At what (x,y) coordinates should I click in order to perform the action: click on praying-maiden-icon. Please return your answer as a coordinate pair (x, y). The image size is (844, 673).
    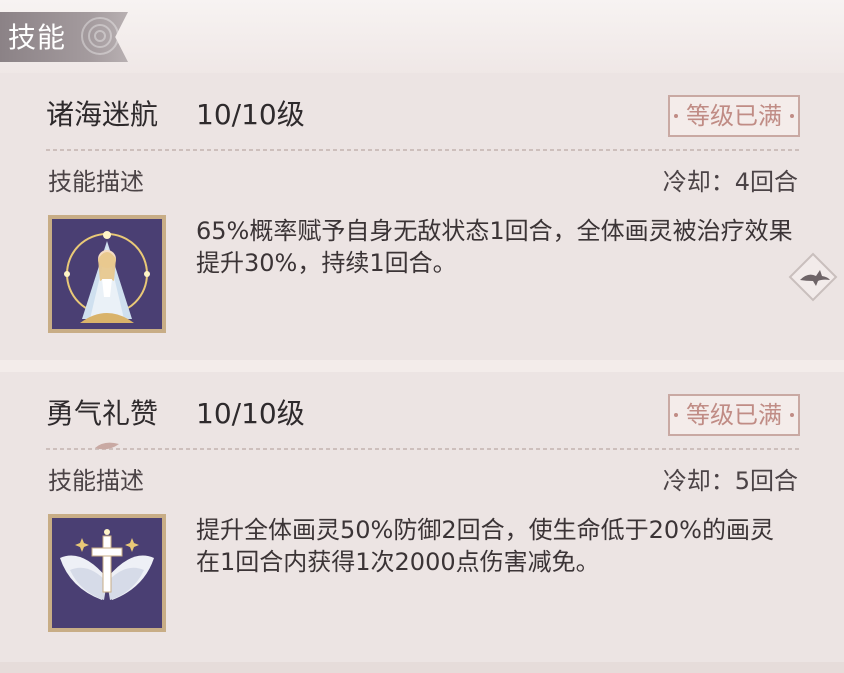
    Looking at the image, I should click on (107, 274).